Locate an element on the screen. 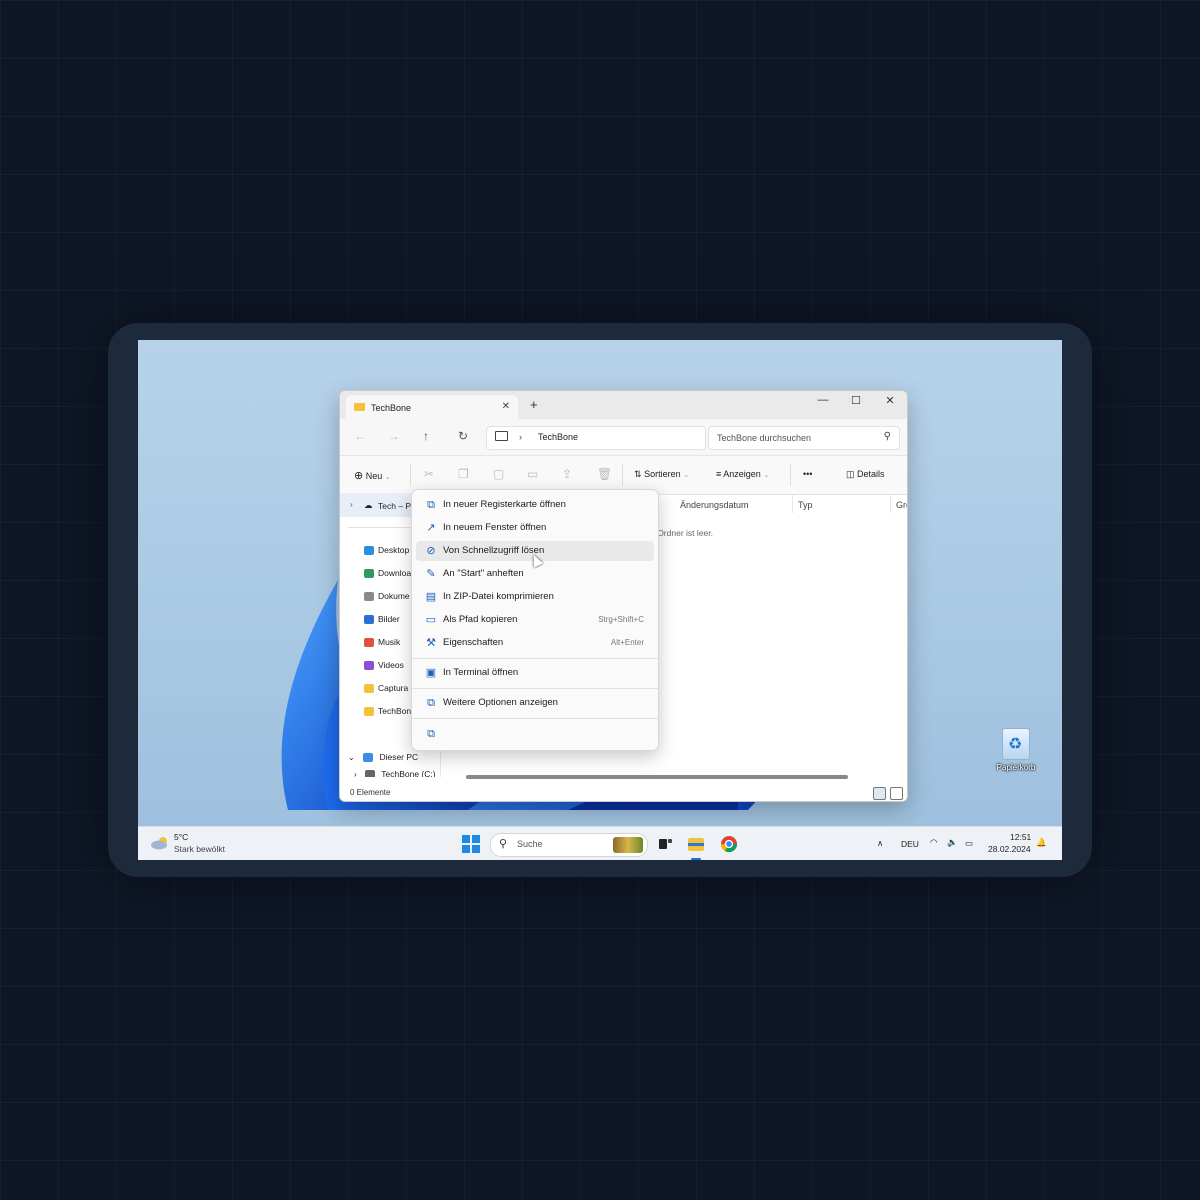 The height and width of the screenshot is (1200, 1200). details-view-icon is located at coordinates (879, 793).